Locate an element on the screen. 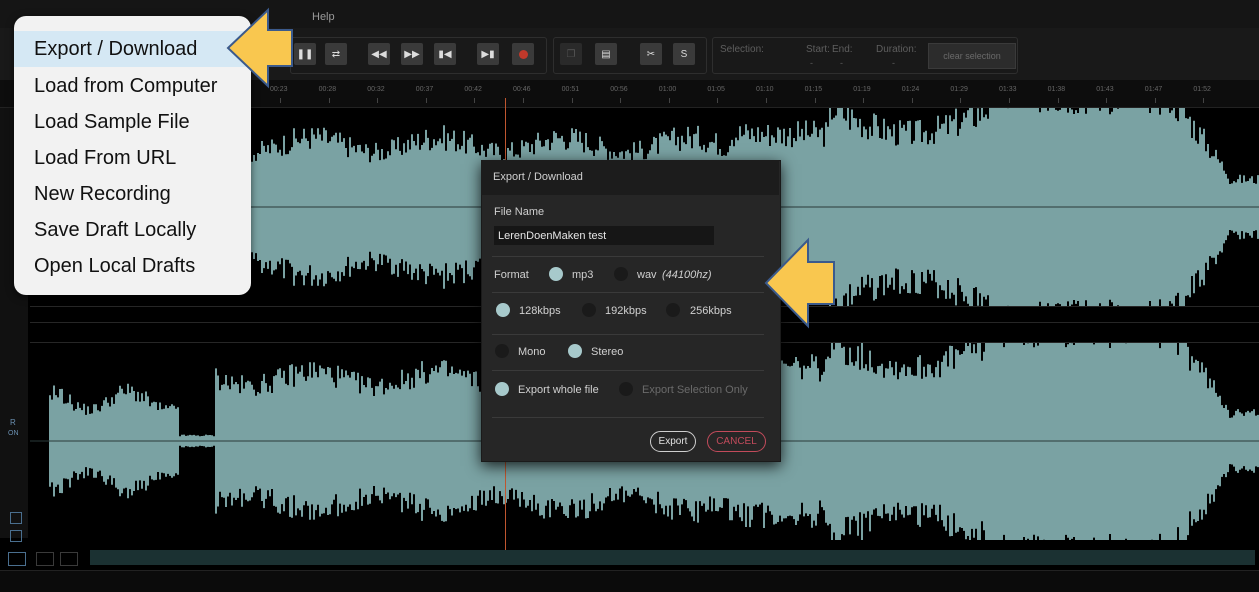 This screenshot has height=592, width=1259. record-icon is located at coordinates (523, 54).